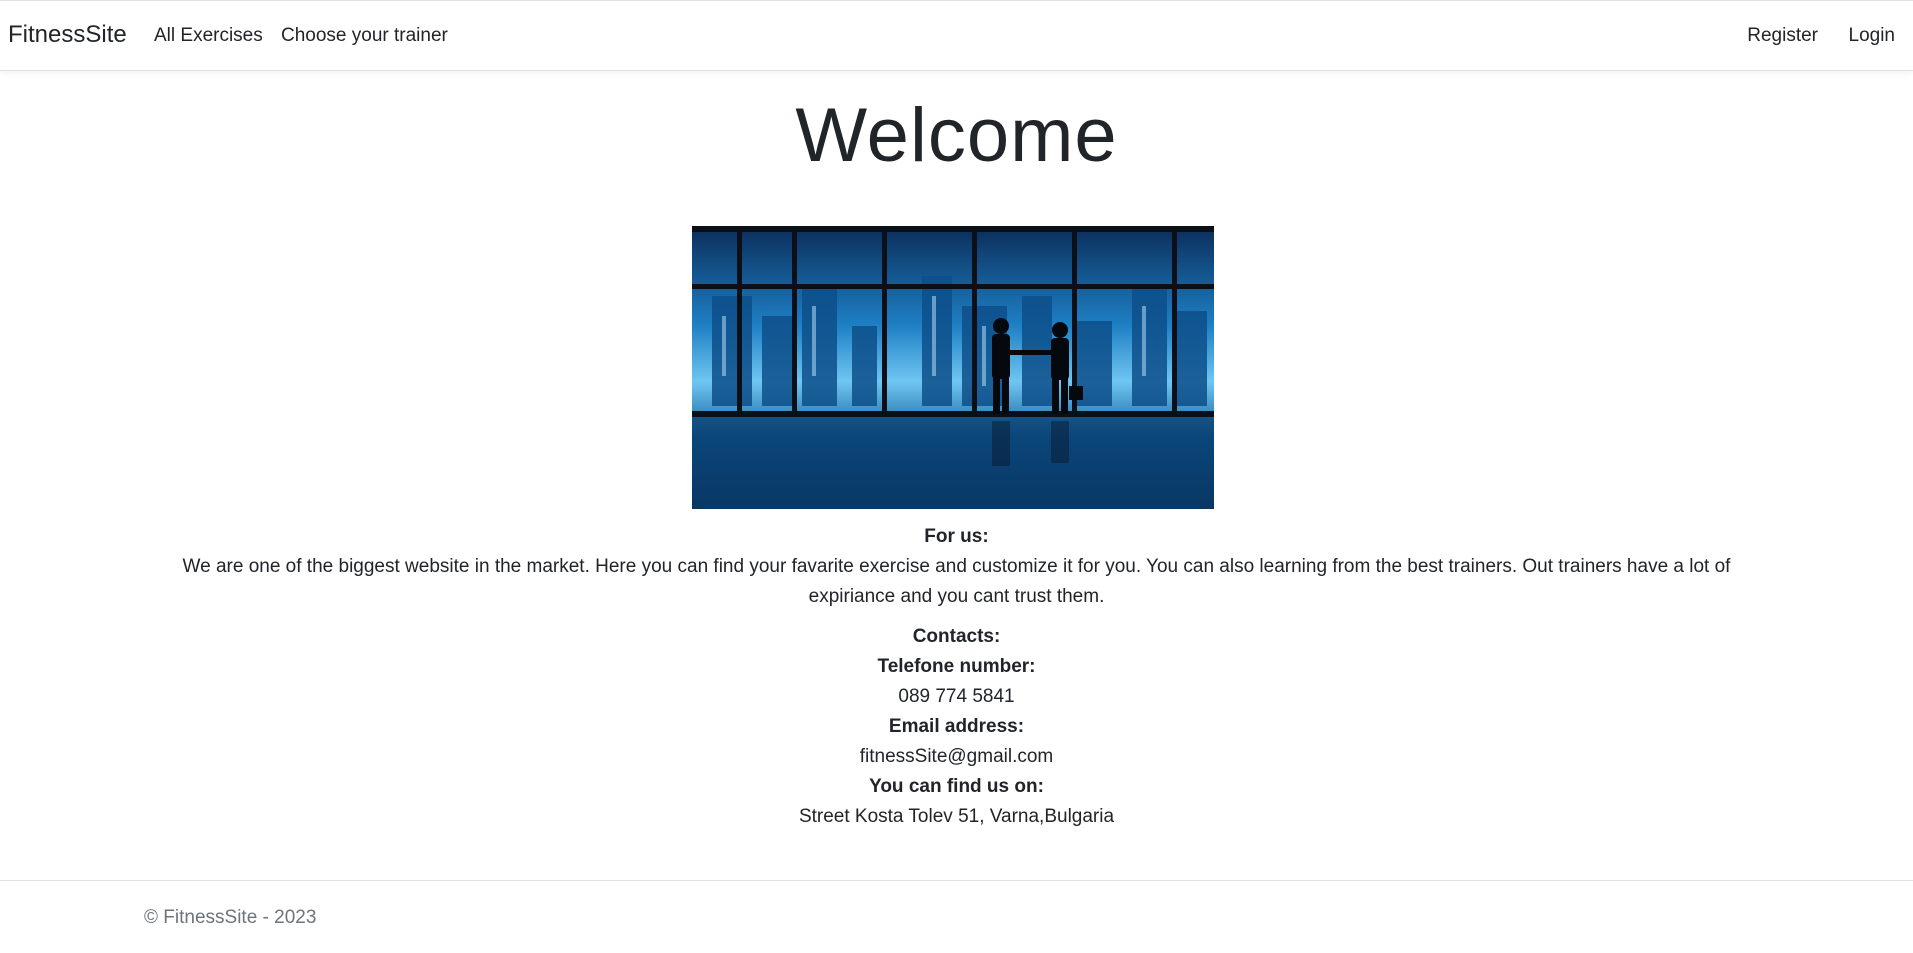  Describe the element at coordinates (956, 816) in the screenshot. I see `address-value: Street Kosta Tolev 51, Varna,Bulgaria` at that location.